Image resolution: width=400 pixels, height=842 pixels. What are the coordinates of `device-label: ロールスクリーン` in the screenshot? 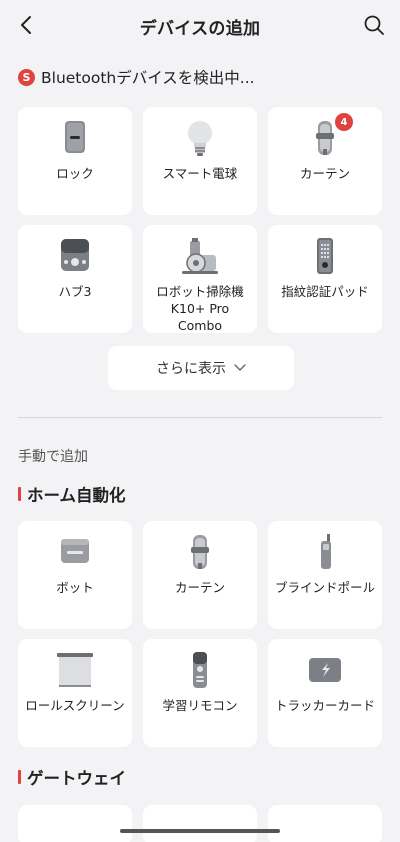 It's located at (75, 705).